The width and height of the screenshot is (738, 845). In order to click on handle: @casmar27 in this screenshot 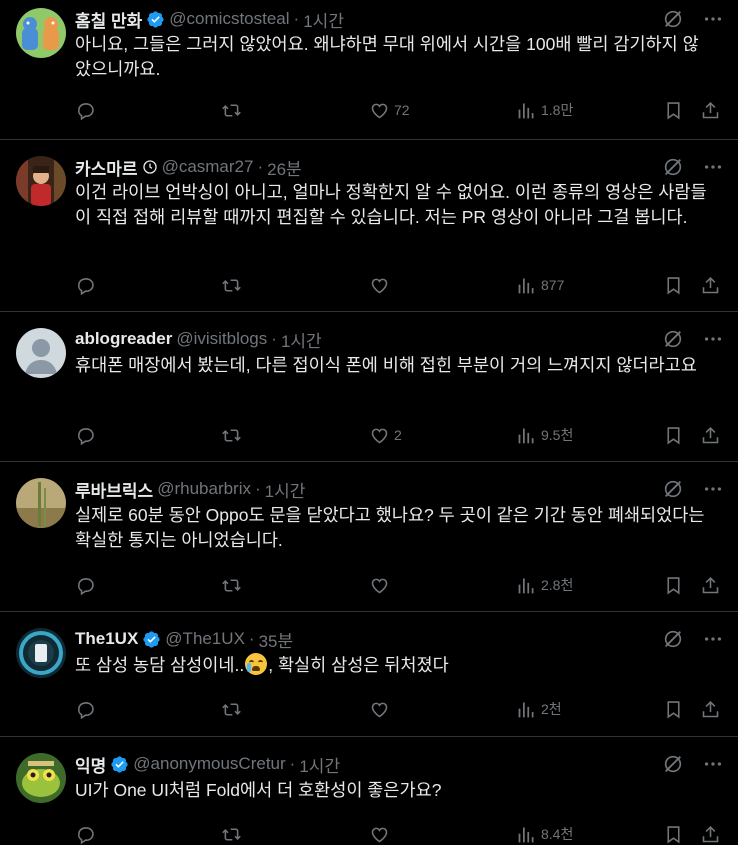, I will do `click(208, 167)`.